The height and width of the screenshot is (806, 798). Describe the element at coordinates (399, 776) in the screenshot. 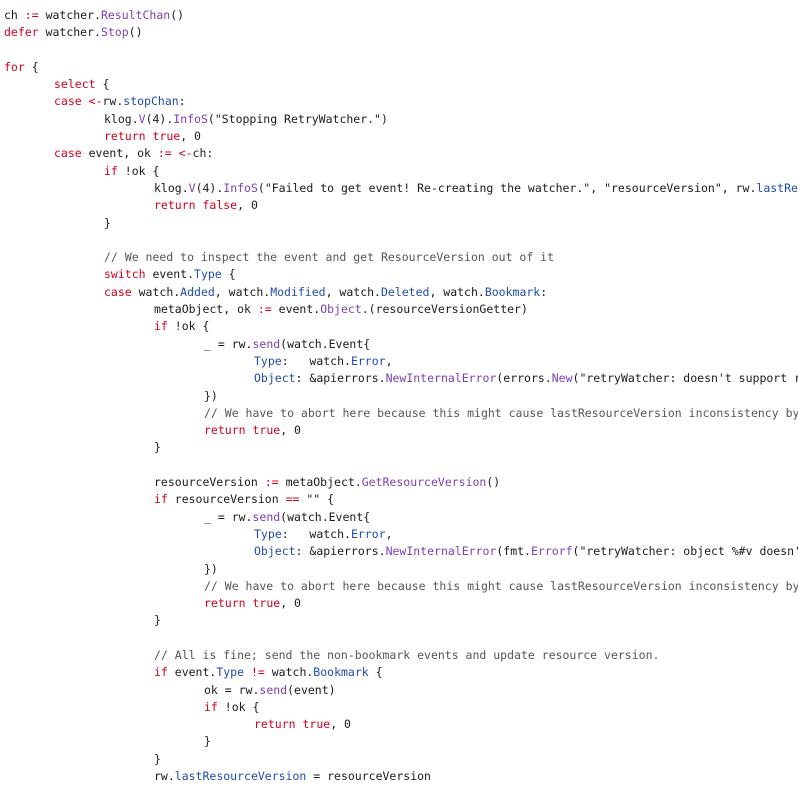

I see `code-line: rw.lastResourceVersion = resourceVersion` at that location.